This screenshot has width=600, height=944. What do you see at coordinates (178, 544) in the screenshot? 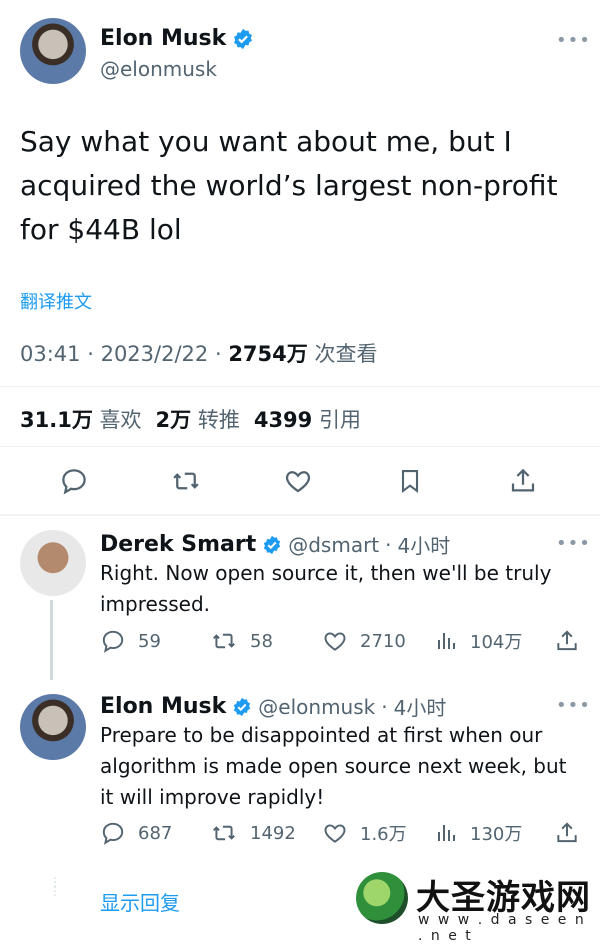
I see `reply-author-name: Derek Smart` at bounding box center [178, 544].